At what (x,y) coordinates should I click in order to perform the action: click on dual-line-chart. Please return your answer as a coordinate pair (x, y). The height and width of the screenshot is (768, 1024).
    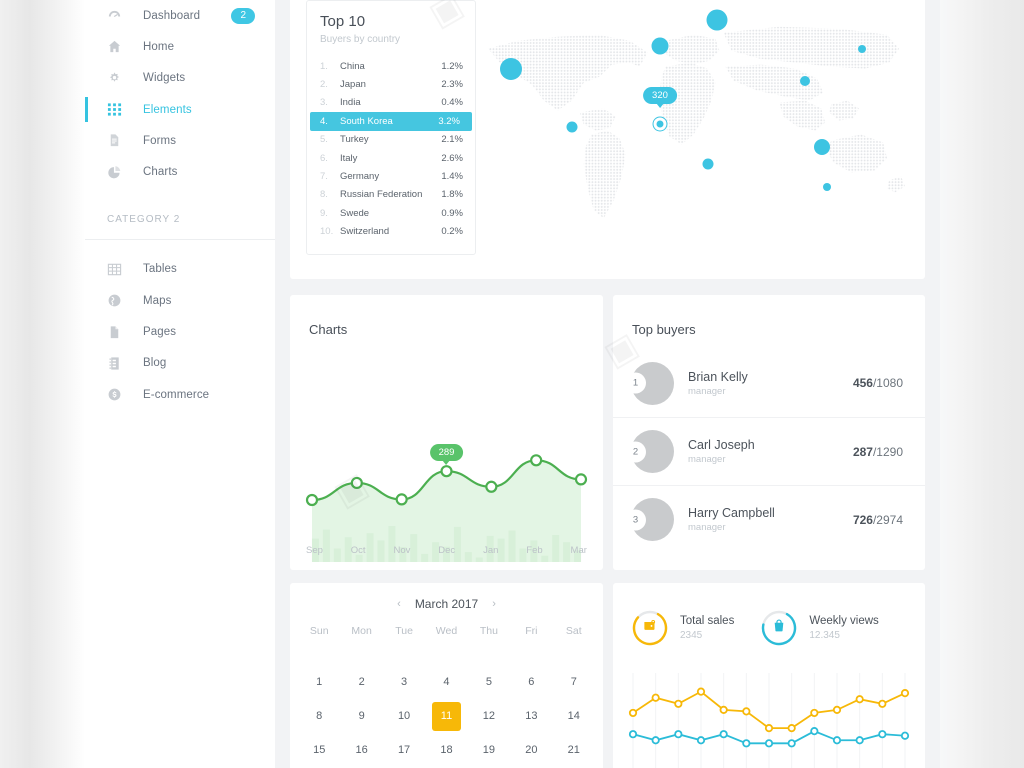
    Looking at the image, I should click on (769, 720).